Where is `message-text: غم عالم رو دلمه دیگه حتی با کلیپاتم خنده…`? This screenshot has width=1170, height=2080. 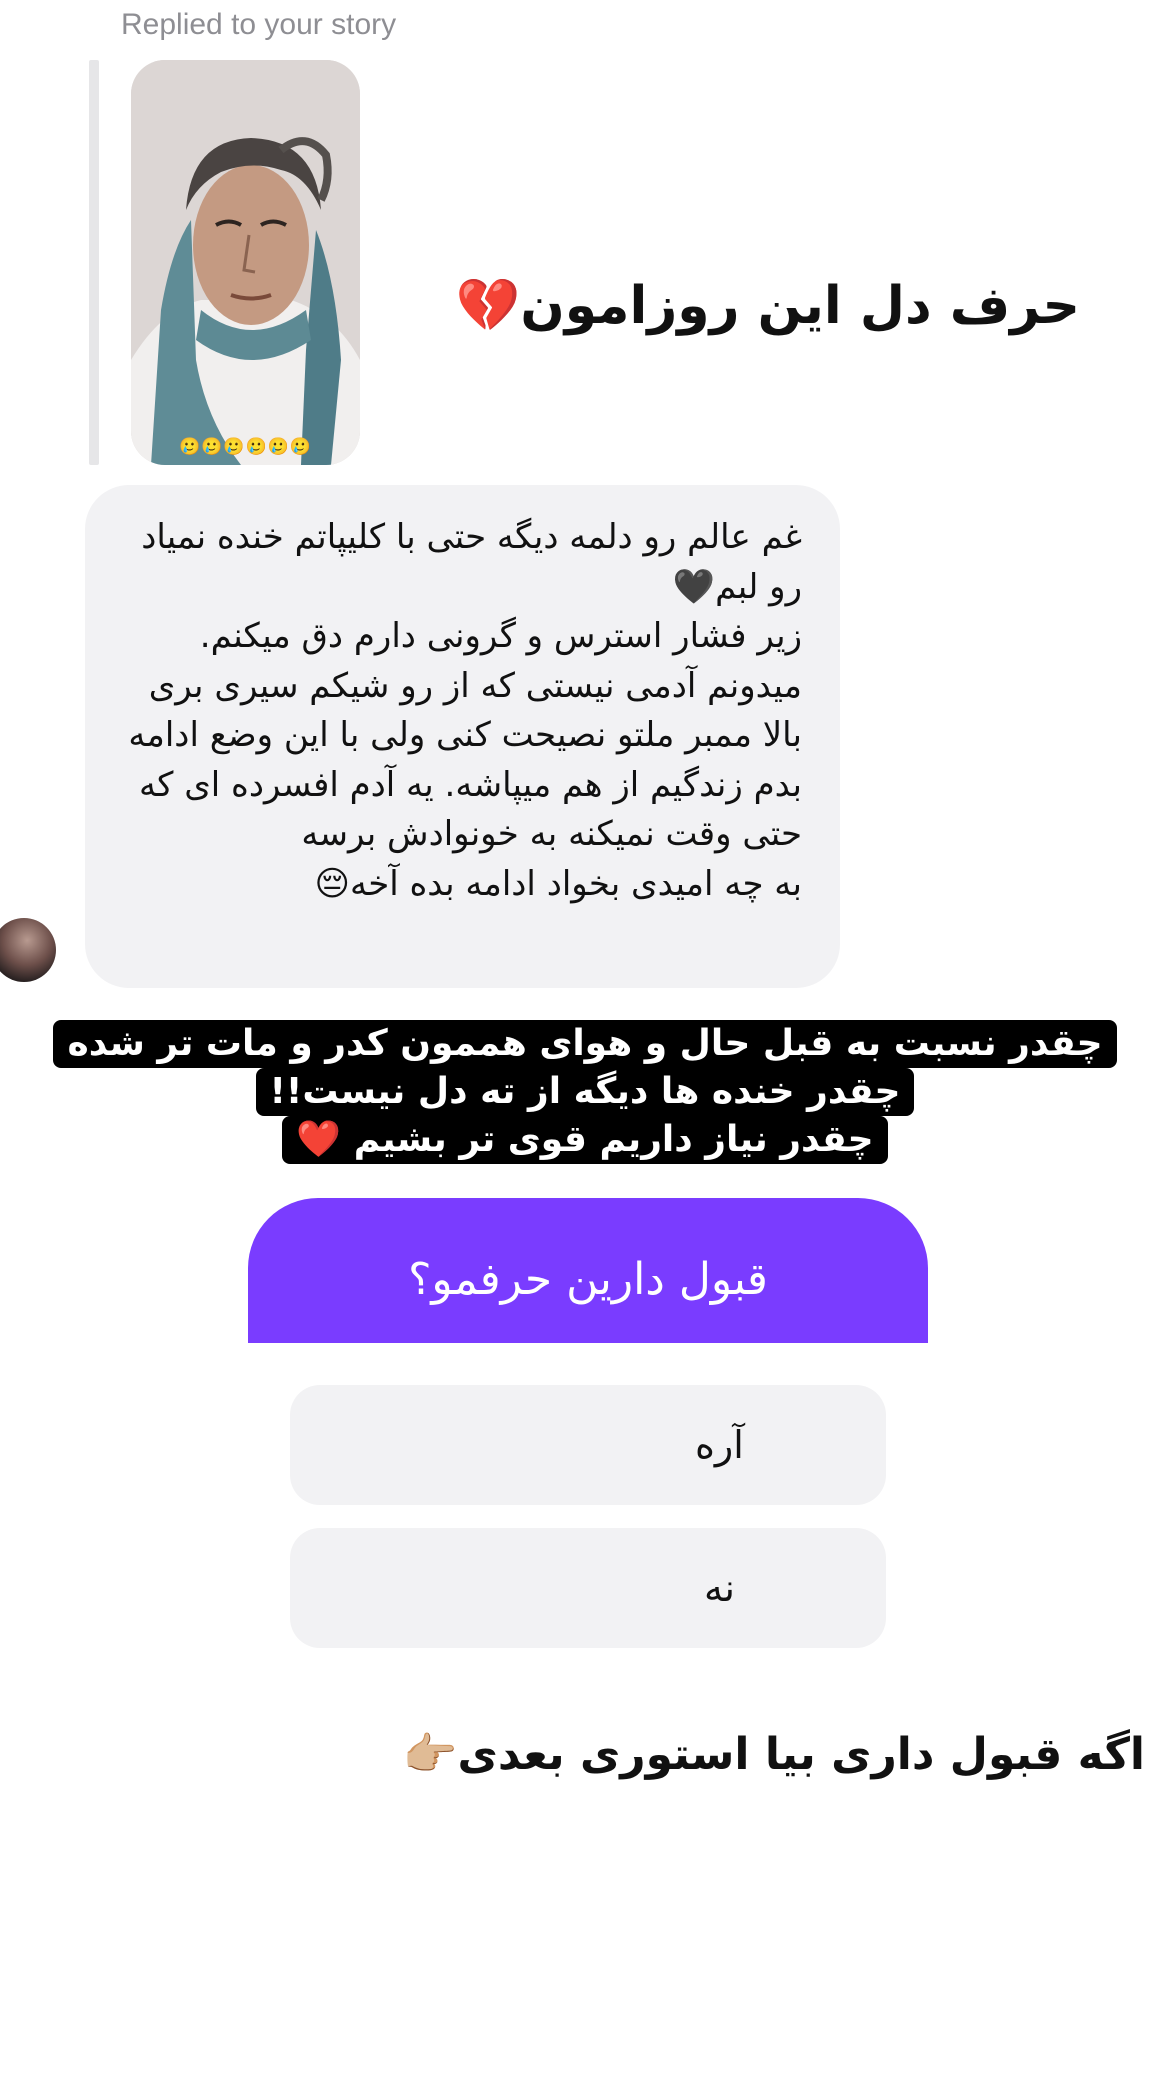 message-text: غم عالم رو دلمه دیگه حتی با کلیپاتم خنده… is located at coordinates (465, 710).